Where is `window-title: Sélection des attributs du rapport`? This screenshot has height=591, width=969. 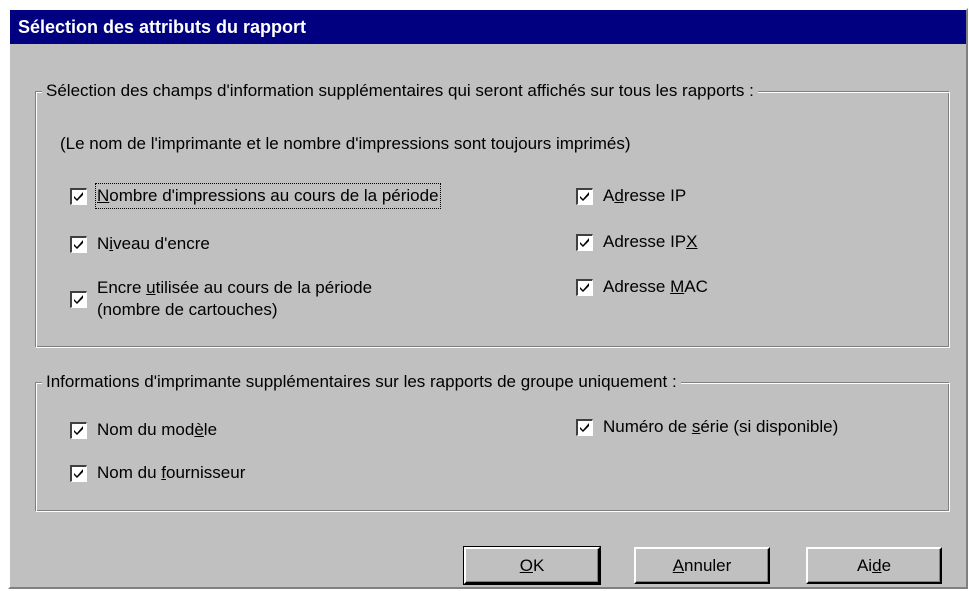 window-title: Sélection des attributs du rapport is located at coordinates (162, 27).